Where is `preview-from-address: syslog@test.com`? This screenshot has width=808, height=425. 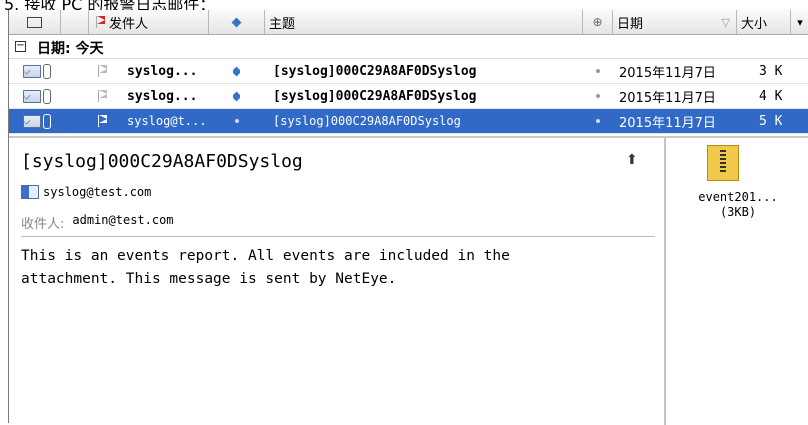
preview-from-address: syslog@test.com is located at coordinates (97, 192).